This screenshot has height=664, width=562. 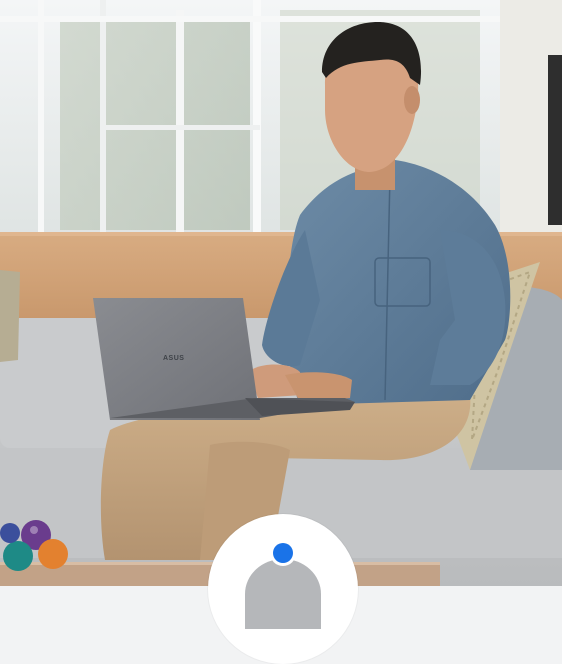 I want to click on laptop-logo: ASUS, so click(x=173, y=358).